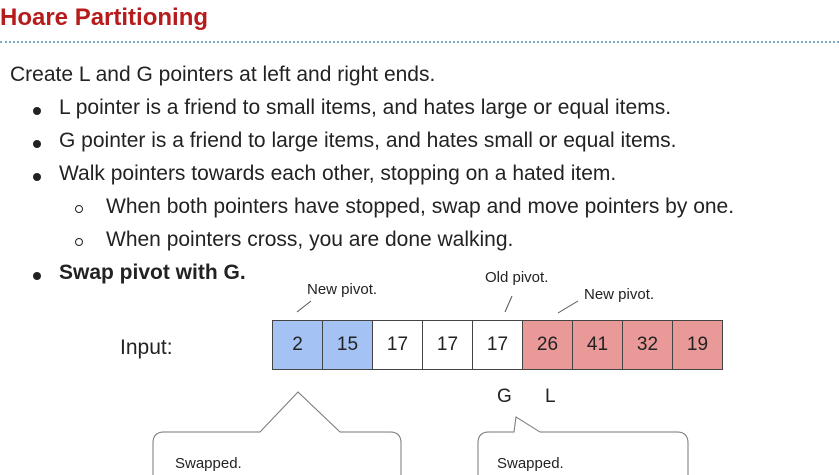  Describe the element at coordinates (547, 345) in the screenshot. I see `array-cell: 26` at that location.